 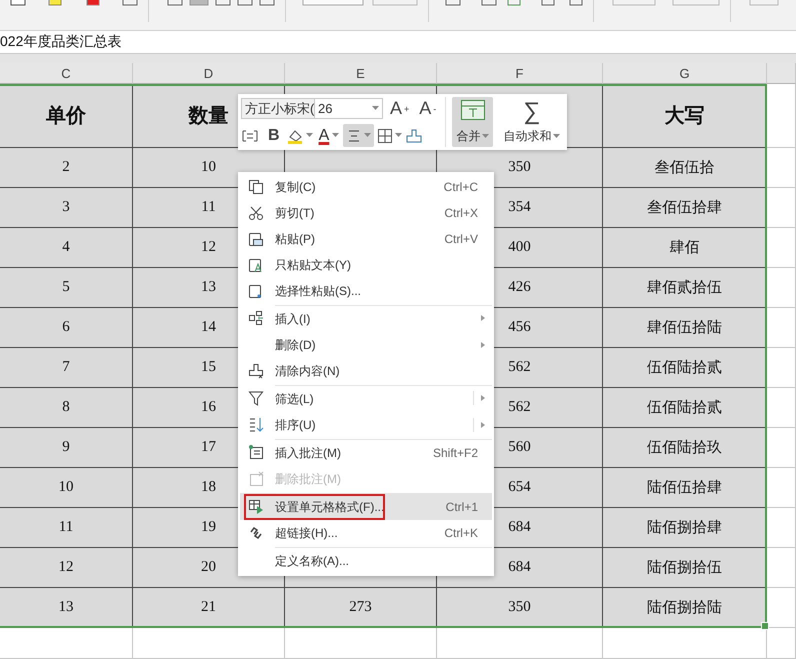 What do you see at coordinates (531, 112) in the screenshot?
I see `sigma-icon: ∑` at bounding box center [531, 112].